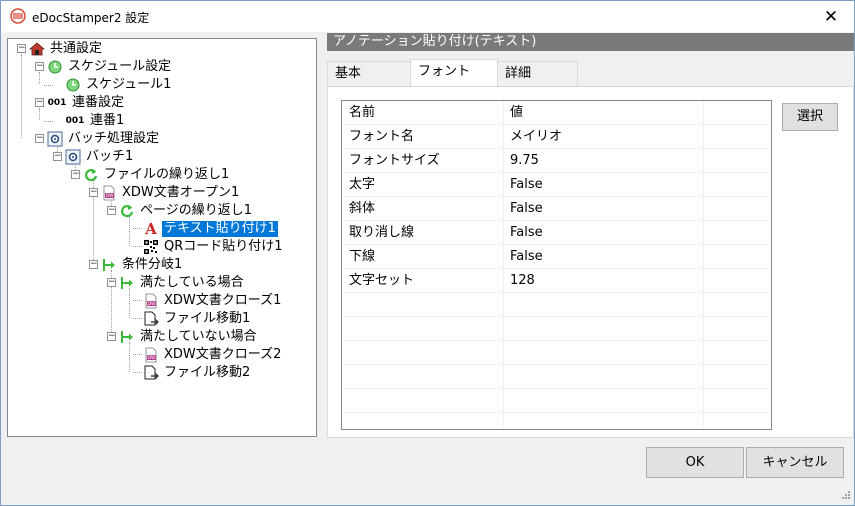 This screenshot has width=855, height=506. I want to click on property-value: 9.75, so click(524, 160).